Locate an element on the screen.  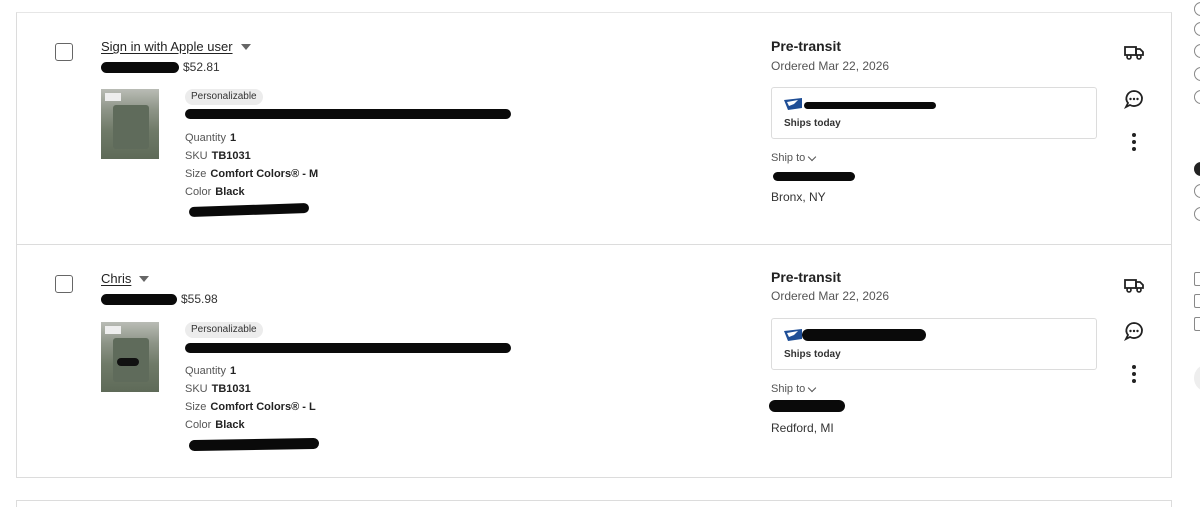
price-line: $55.98 is located at coordinates (159, 299).